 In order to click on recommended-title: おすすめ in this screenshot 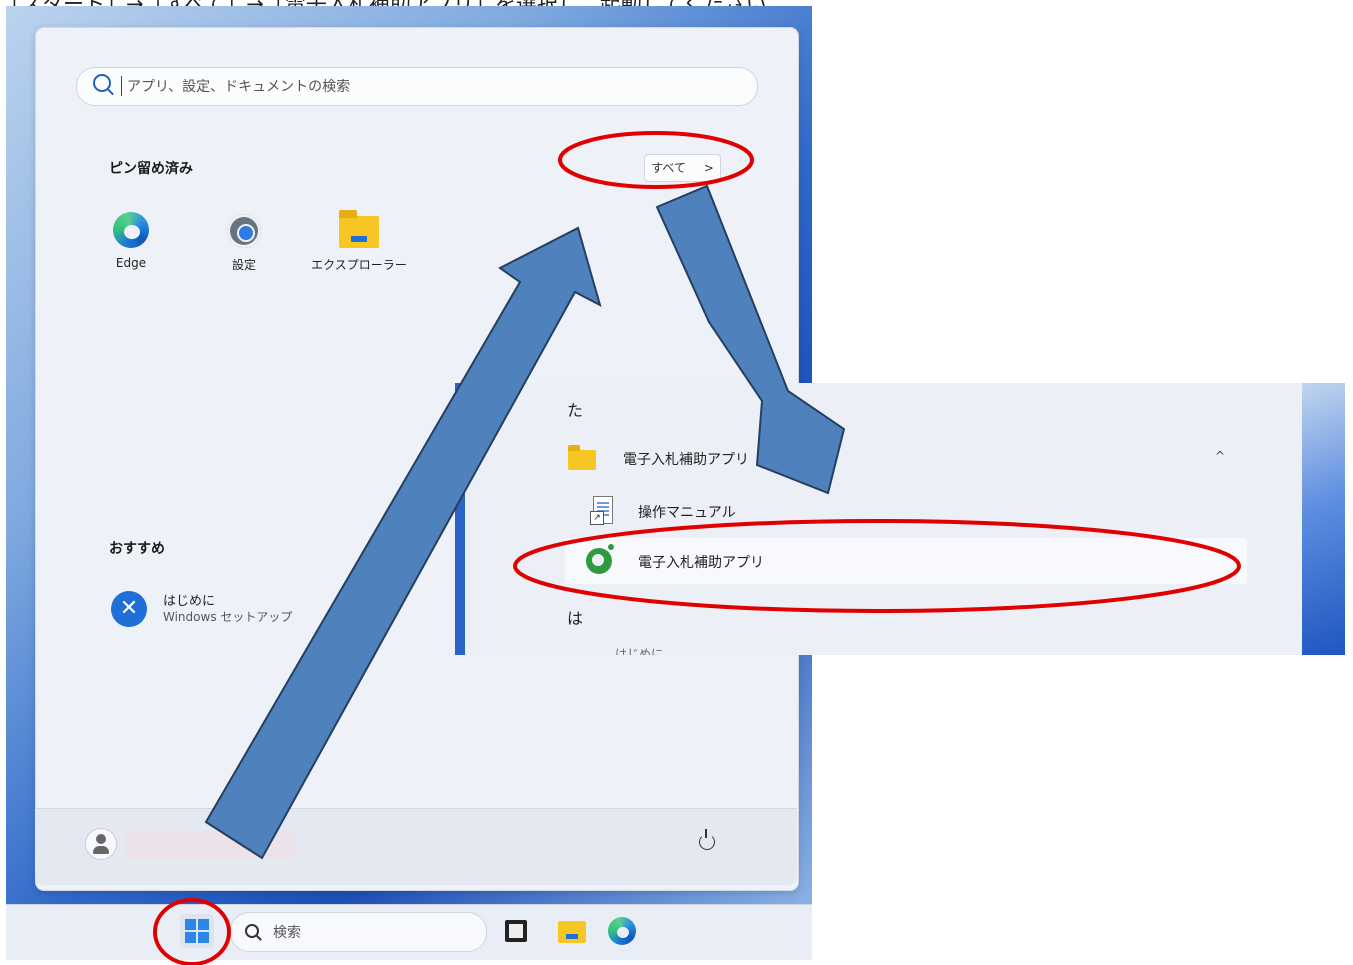, I will do `click(137, 549)`.